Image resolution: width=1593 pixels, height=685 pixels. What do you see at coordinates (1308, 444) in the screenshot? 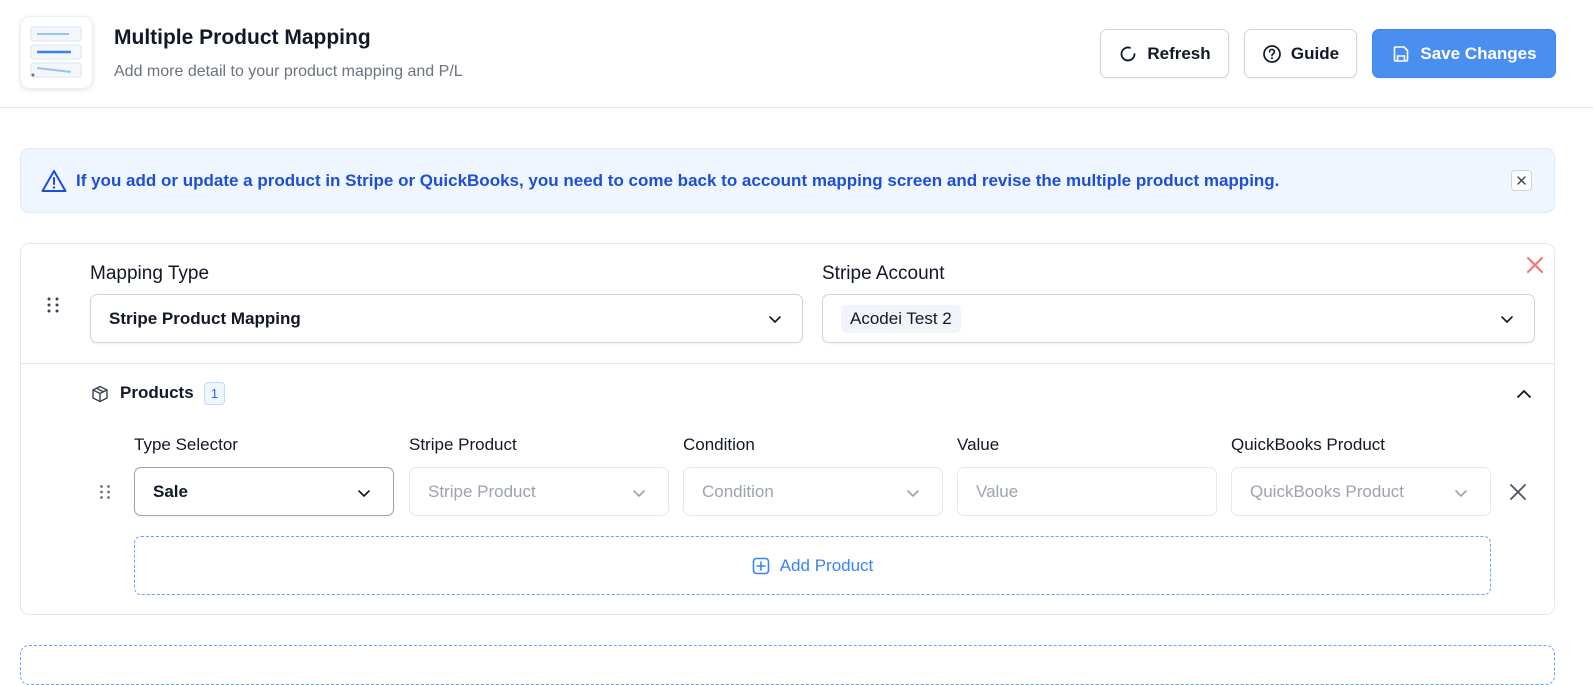
I see `quickbooks-product-header: QuickBooks Product` at bounding box center [1308, 444].